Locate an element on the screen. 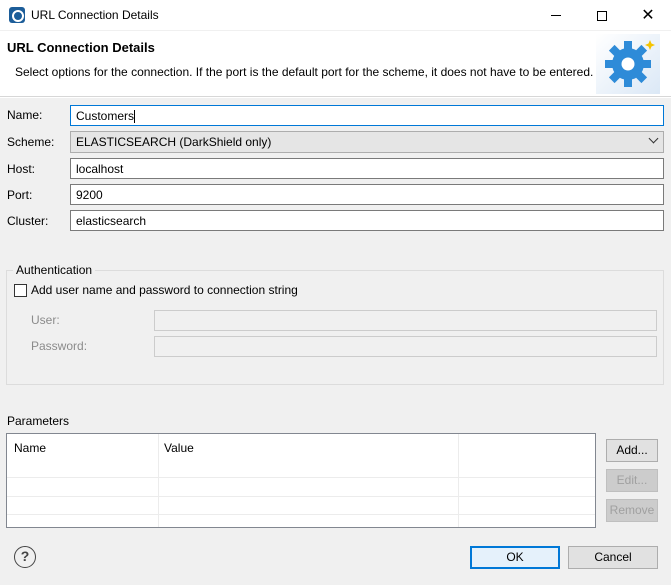  password-label: Password: is located at coordinates (59, 346).